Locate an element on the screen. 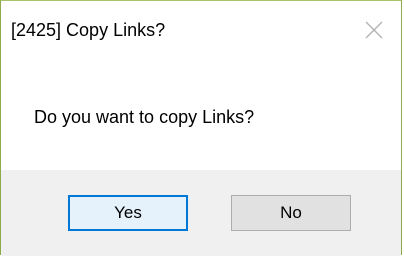  close-button is located at coordinates (374, 30).